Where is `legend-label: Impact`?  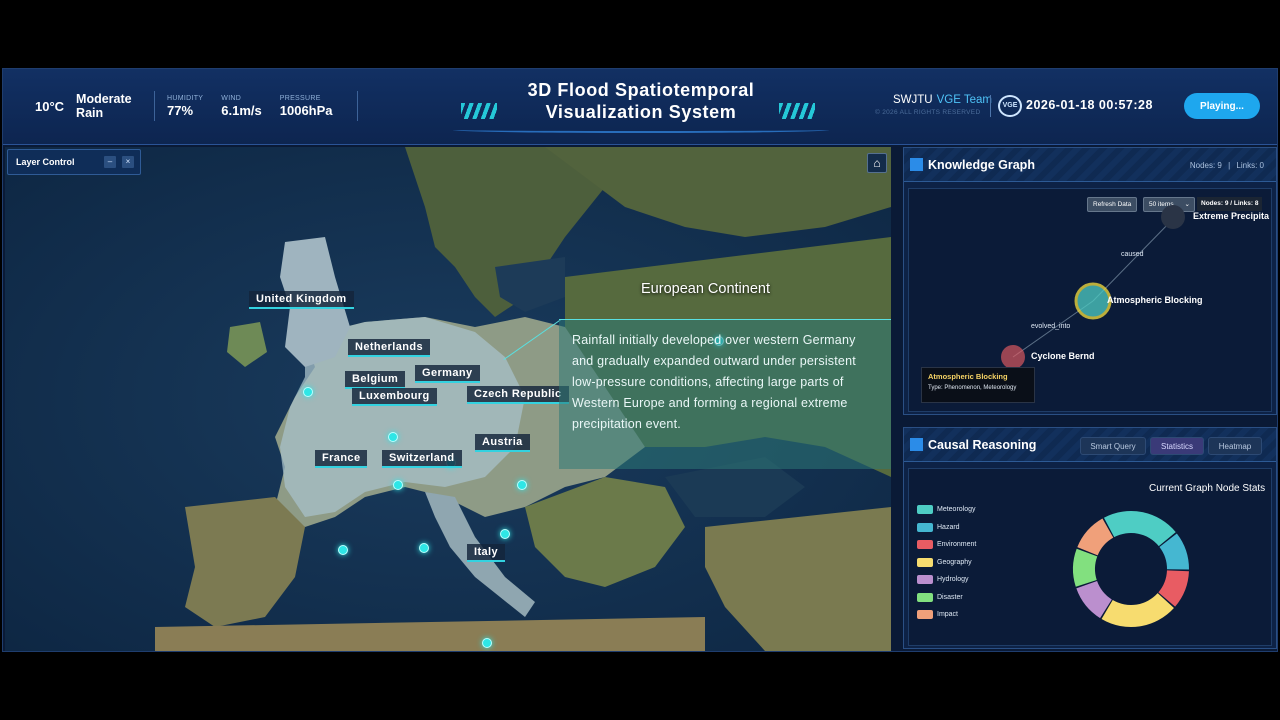
legend-label: Impact is located at coordinates (948, 615).